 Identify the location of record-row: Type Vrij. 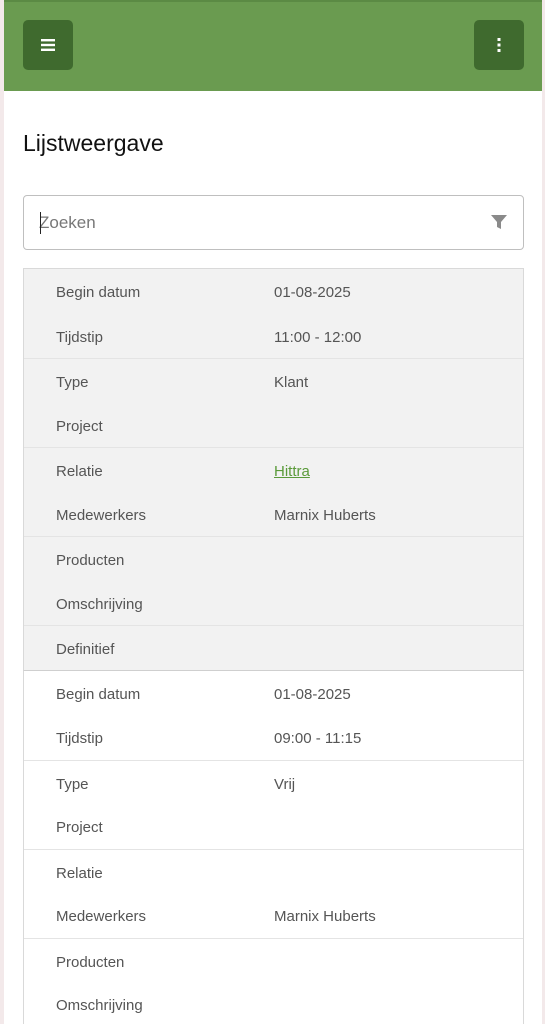
(273, 782).